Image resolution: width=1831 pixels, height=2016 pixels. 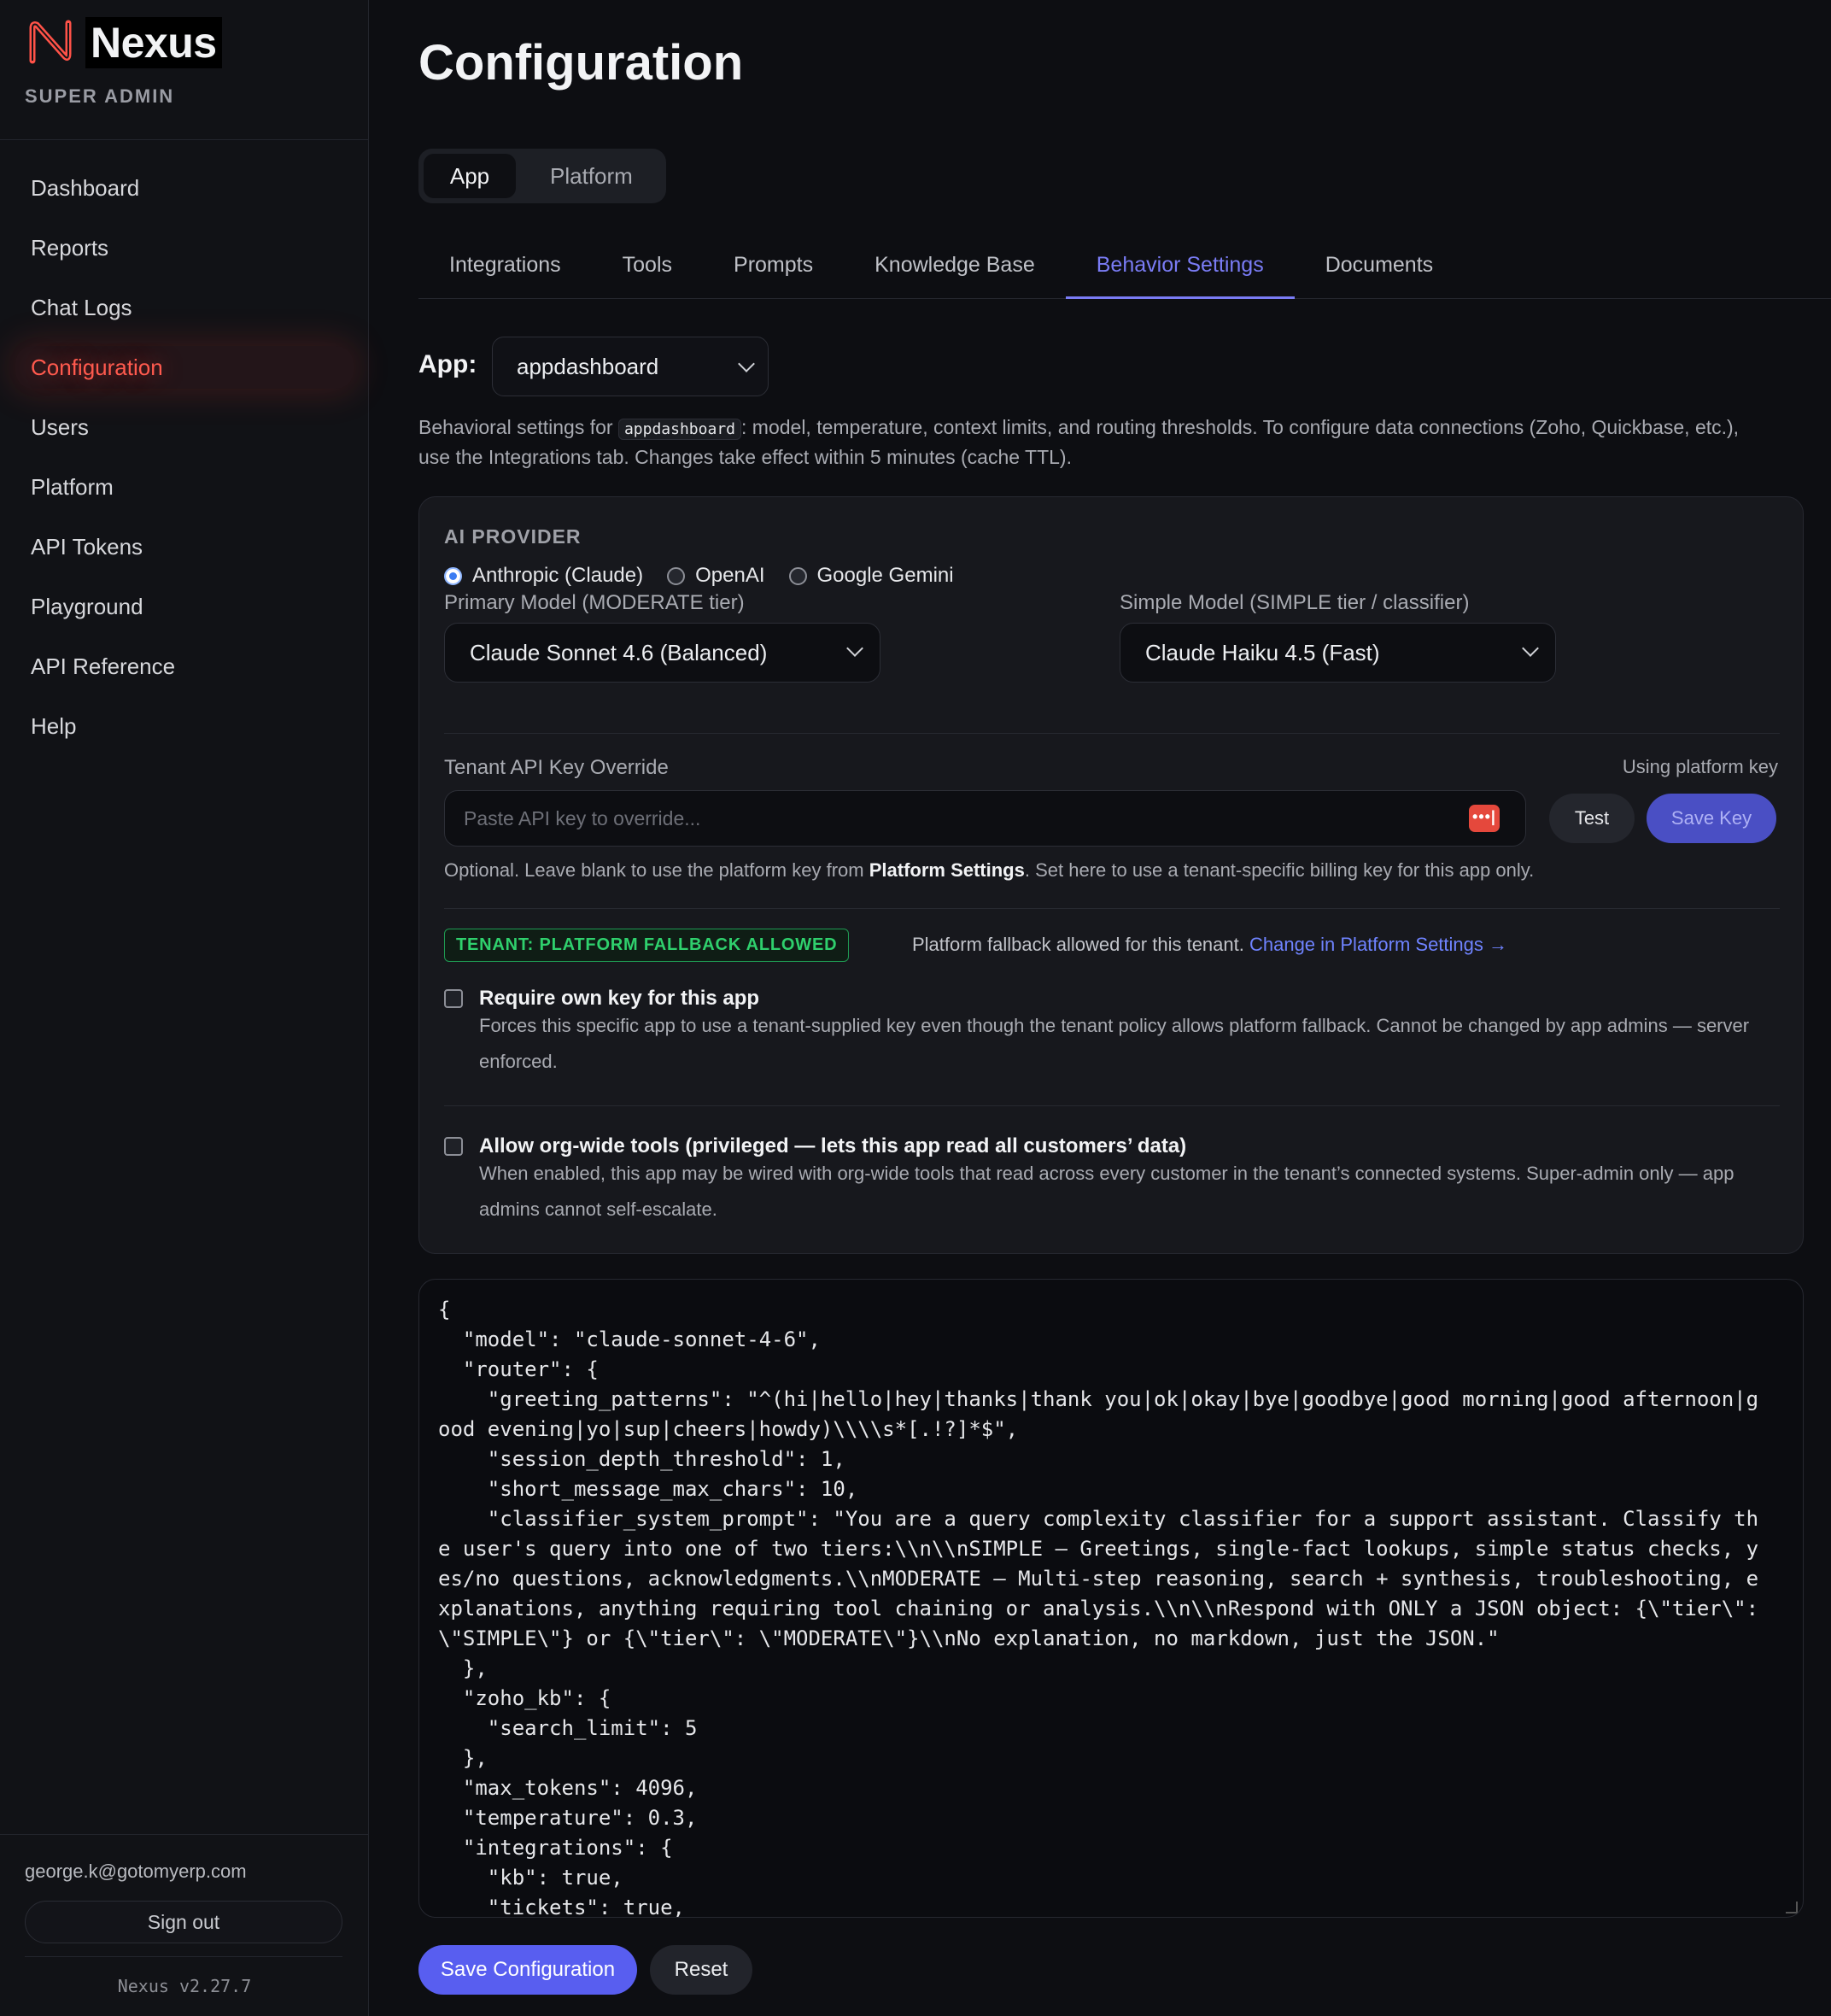 What do you see at coordinates (556, 767) in the screenshot?
I see `api-key-label: Tenant API Key Override` at bounding box center [556, 767].